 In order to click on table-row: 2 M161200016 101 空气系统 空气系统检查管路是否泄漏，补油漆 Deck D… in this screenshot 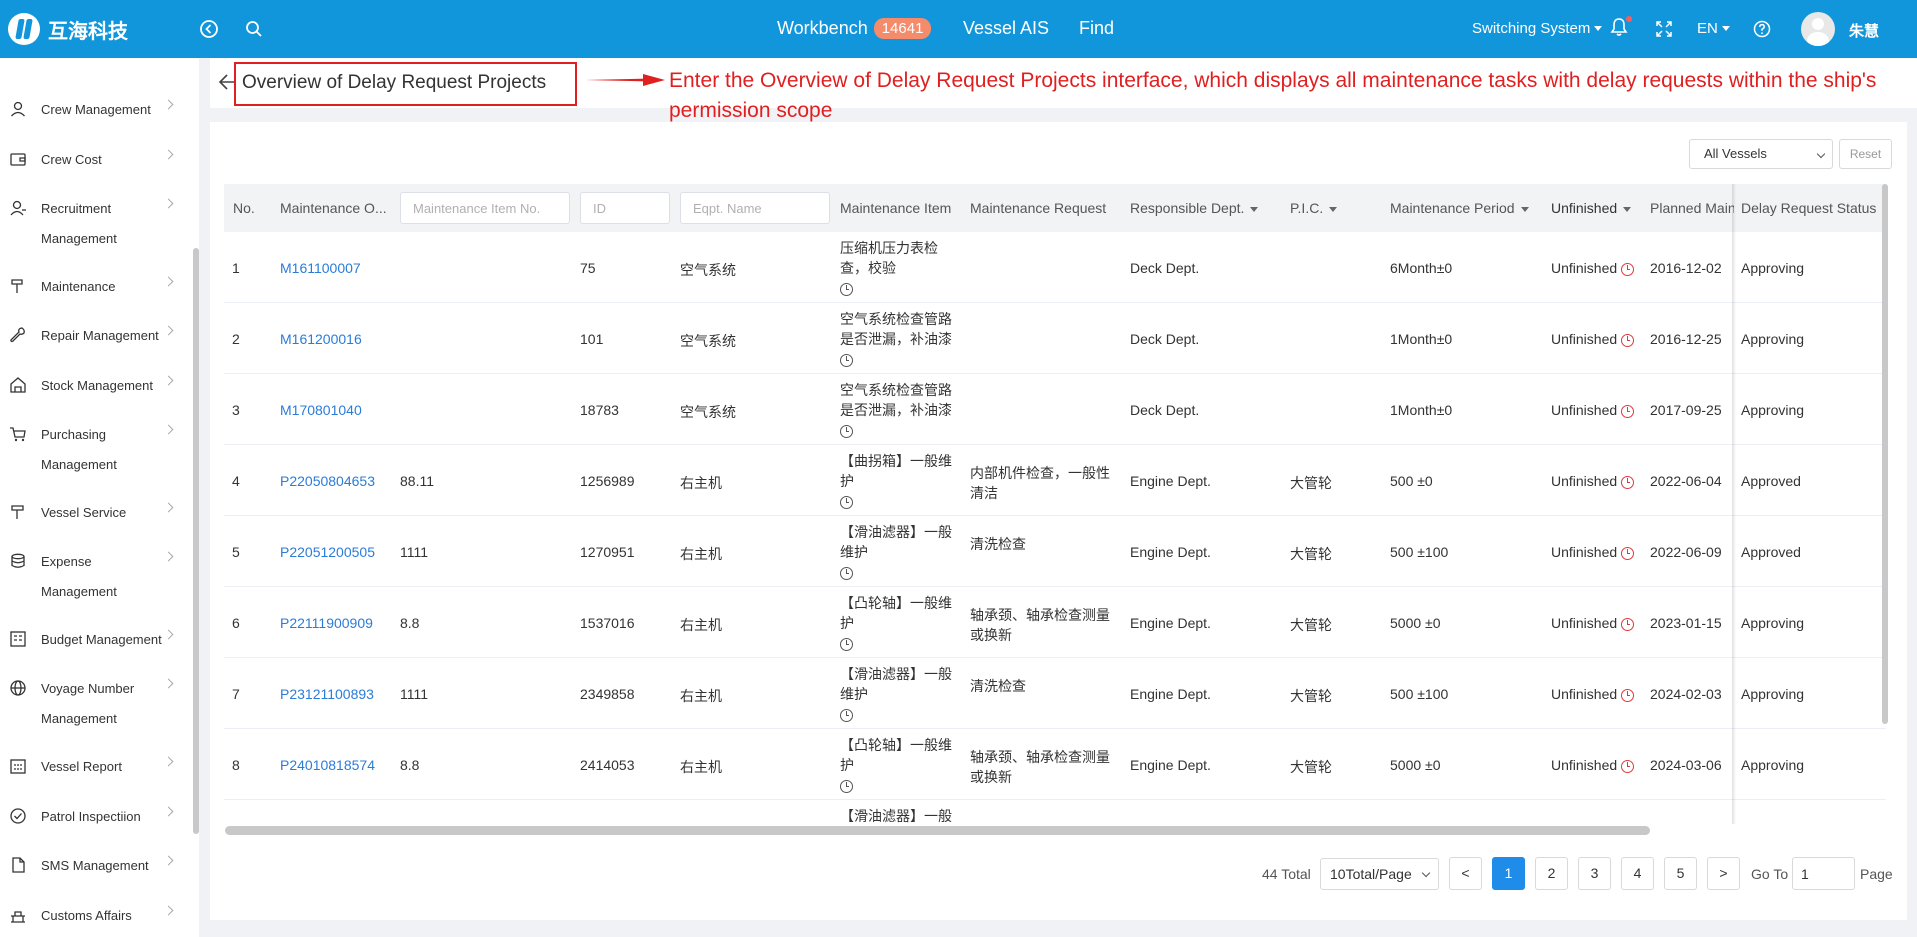, I will do `click(1055, 338)`.